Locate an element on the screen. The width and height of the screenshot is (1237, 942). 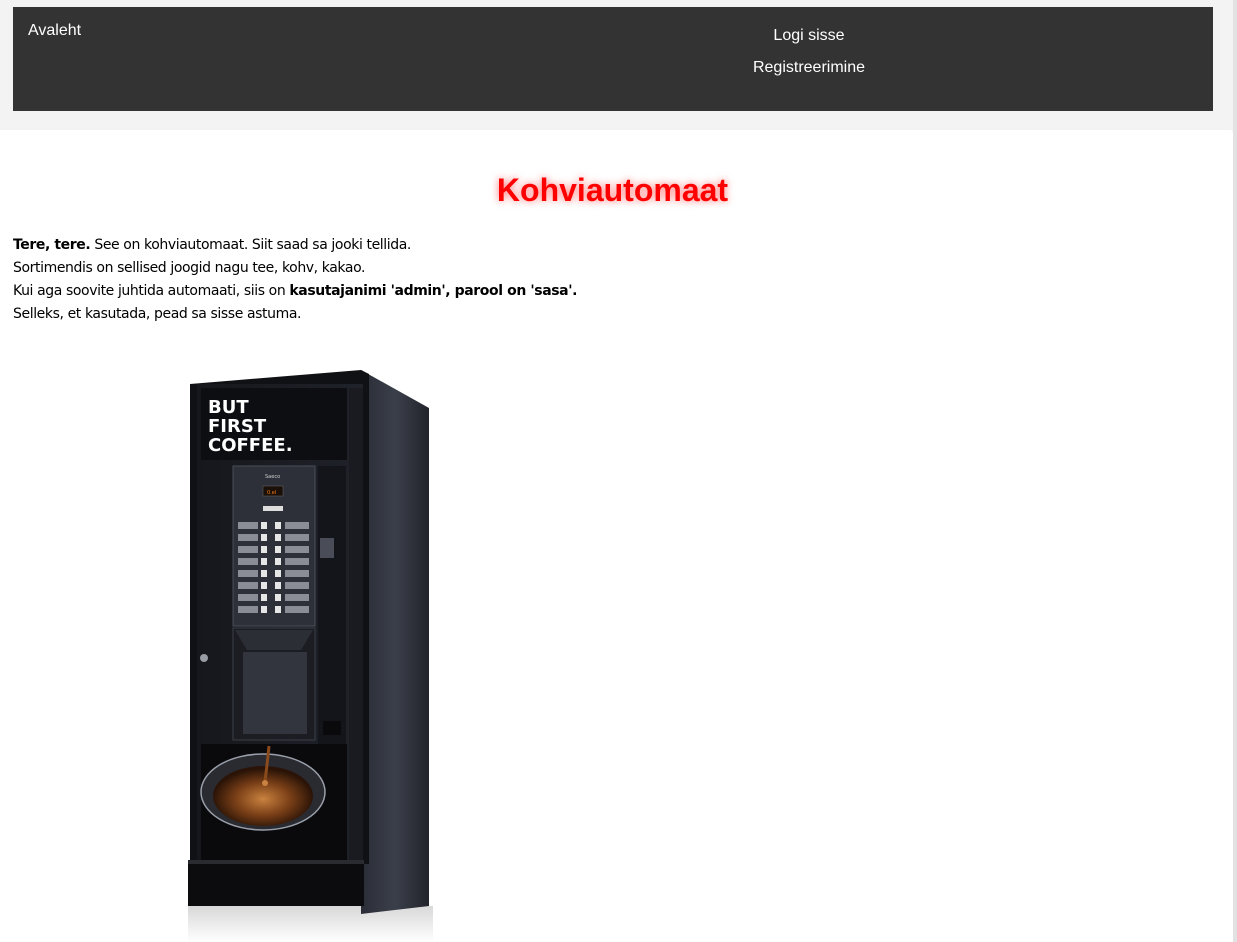
machine-base is located at coordinates (276, 883).